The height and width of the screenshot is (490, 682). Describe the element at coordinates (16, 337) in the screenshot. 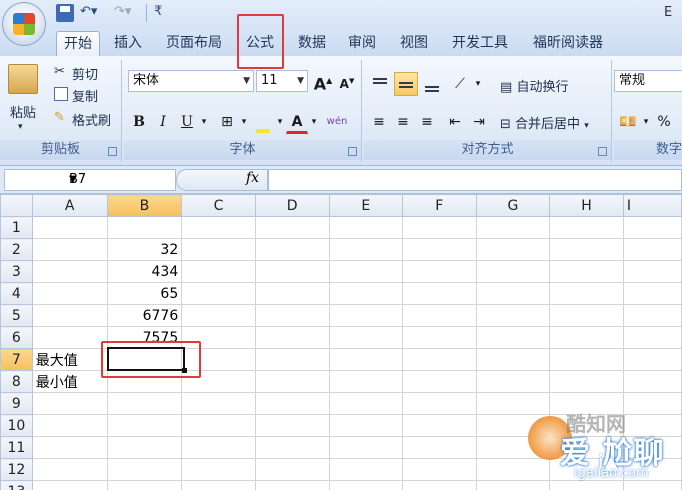

I see `row-header: 6` at that location.